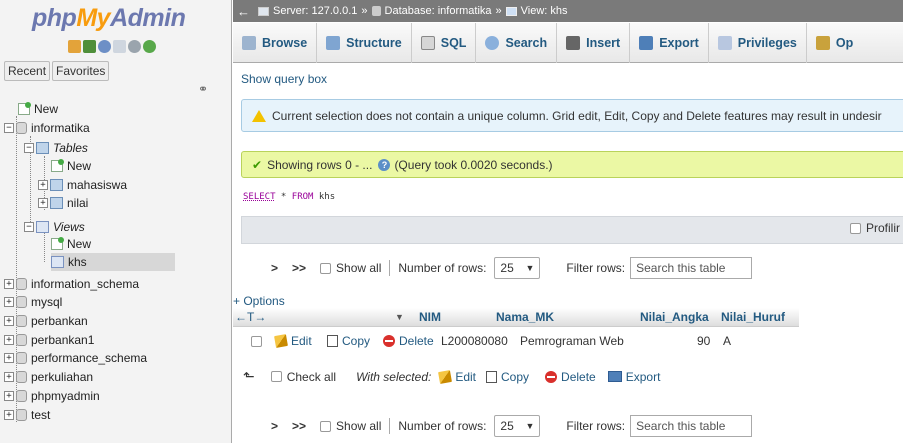 The width and height of the screenshot is (903, 443). Describe the element at coordinates (758, 42) in the screenshot. I see `tab-privileges: Privileges` at that location.